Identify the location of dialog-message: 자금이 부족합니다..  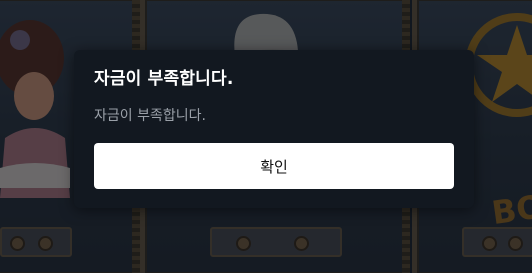
(150, 116).